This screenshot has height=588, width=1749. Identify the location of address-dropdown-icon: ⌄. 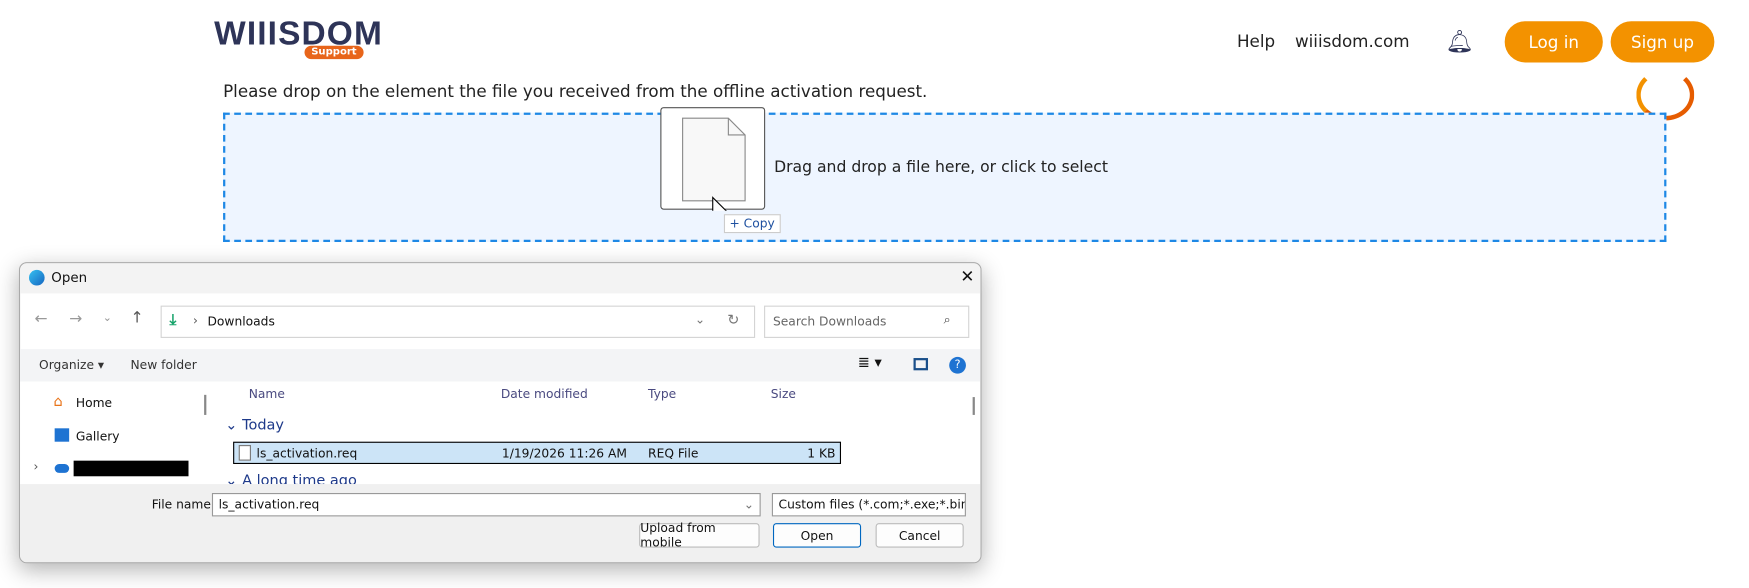
(700, 319).